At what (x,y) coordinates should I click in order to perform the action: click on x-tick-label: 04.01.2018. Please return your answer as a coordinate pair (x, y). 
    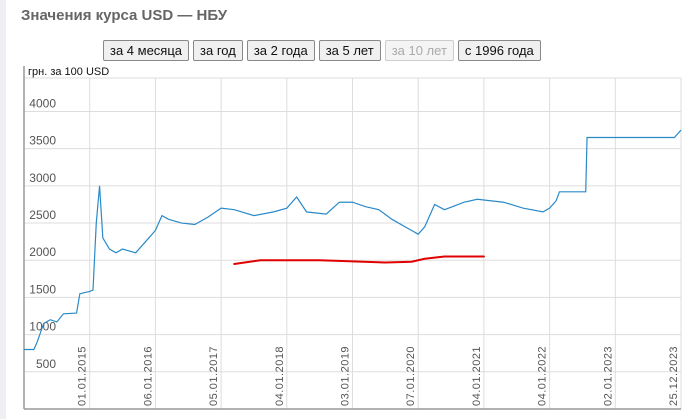
    Looking at the image, I should click on (280, 376).